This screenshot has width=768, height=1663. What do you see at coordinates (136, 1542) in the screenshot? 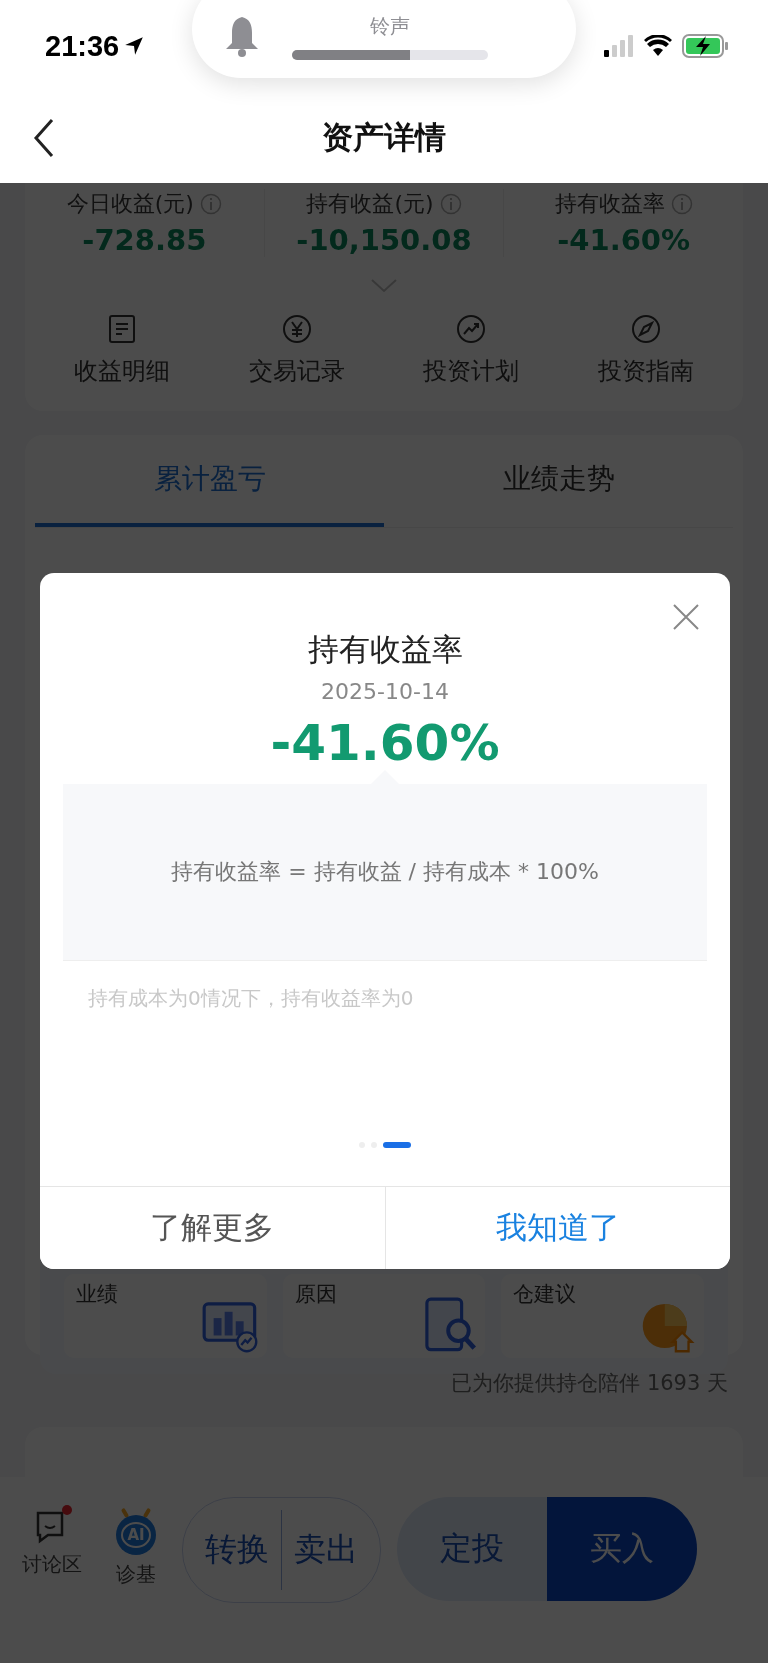
I see `bottom-link: AI 诊基` at bounding box center [136, 1542].